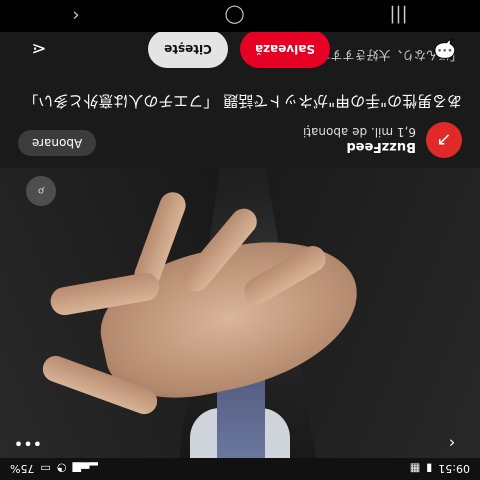 The width and height of the screenshot is (480, 480). I want to click on signal-icon: ▂▄▆, so click(85, 469).